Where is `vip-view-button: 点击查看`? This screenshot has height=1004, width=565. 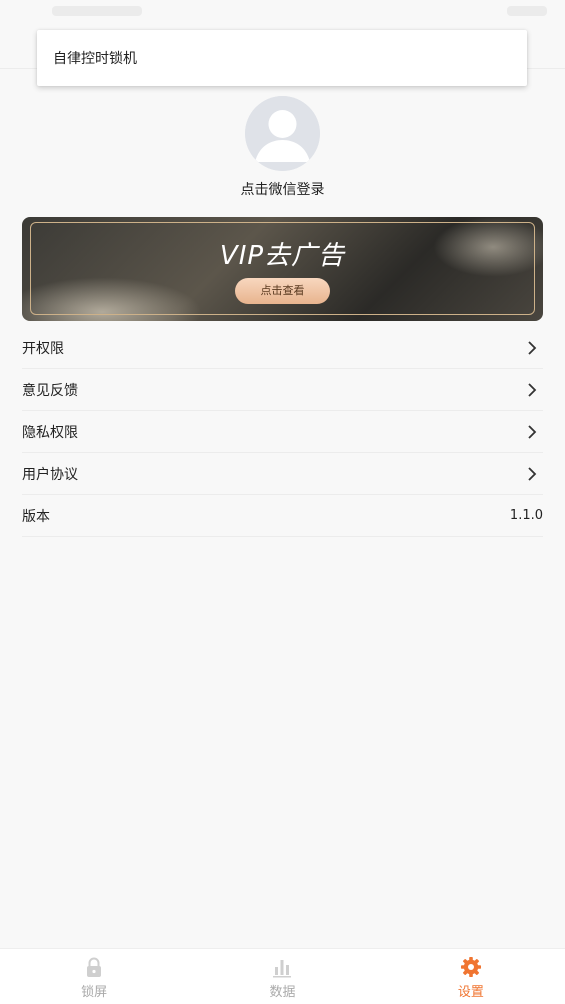 vip-view-button: 点击查看 is located at coordinates (282, 291).